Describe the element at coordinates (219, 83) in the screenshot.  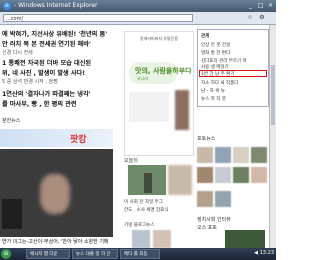
I see `menu-item: 자소 하다 새 작품다` at that location.